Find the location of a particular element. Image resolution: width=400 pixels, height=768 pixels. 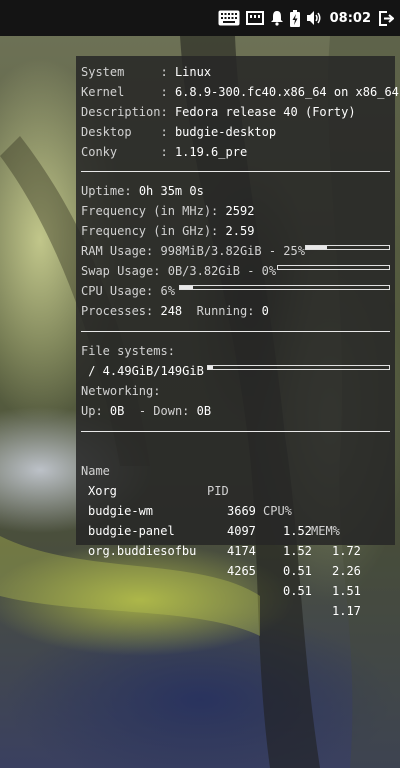

process-pid: 4265 is located at coordinates (241, 571).